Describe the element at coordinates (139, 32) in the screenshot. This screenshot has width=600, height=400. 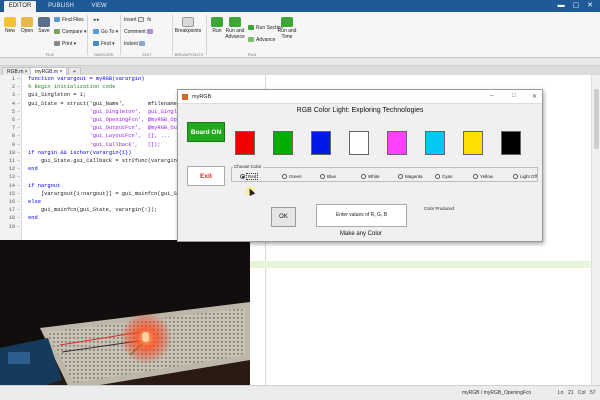
I see `comment-button: Comment` at that location.